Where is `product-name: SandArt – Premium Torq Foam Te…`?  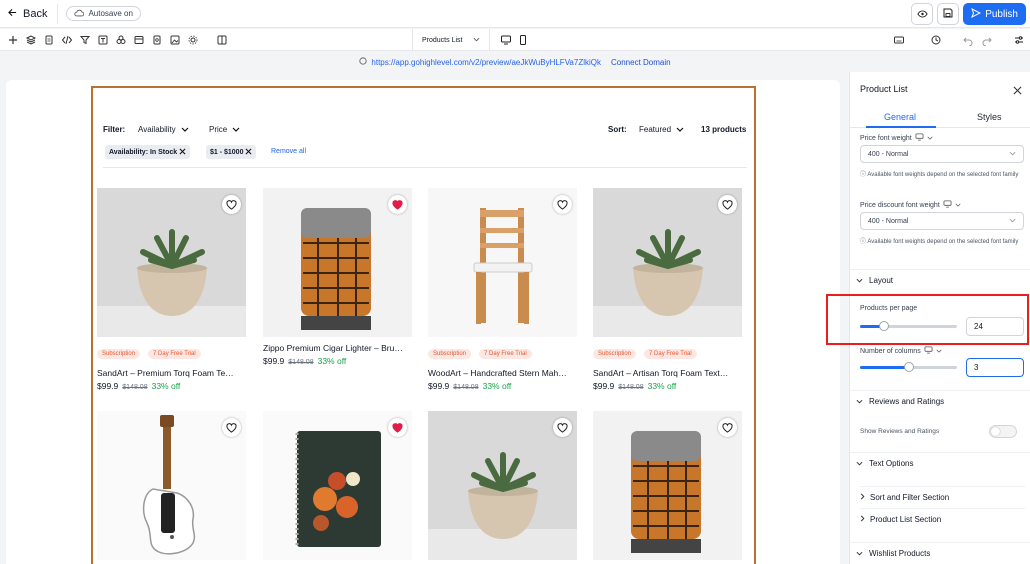 product-name: SandArt – Premium Torq Foam Te… is located at coordinates (171, 373).